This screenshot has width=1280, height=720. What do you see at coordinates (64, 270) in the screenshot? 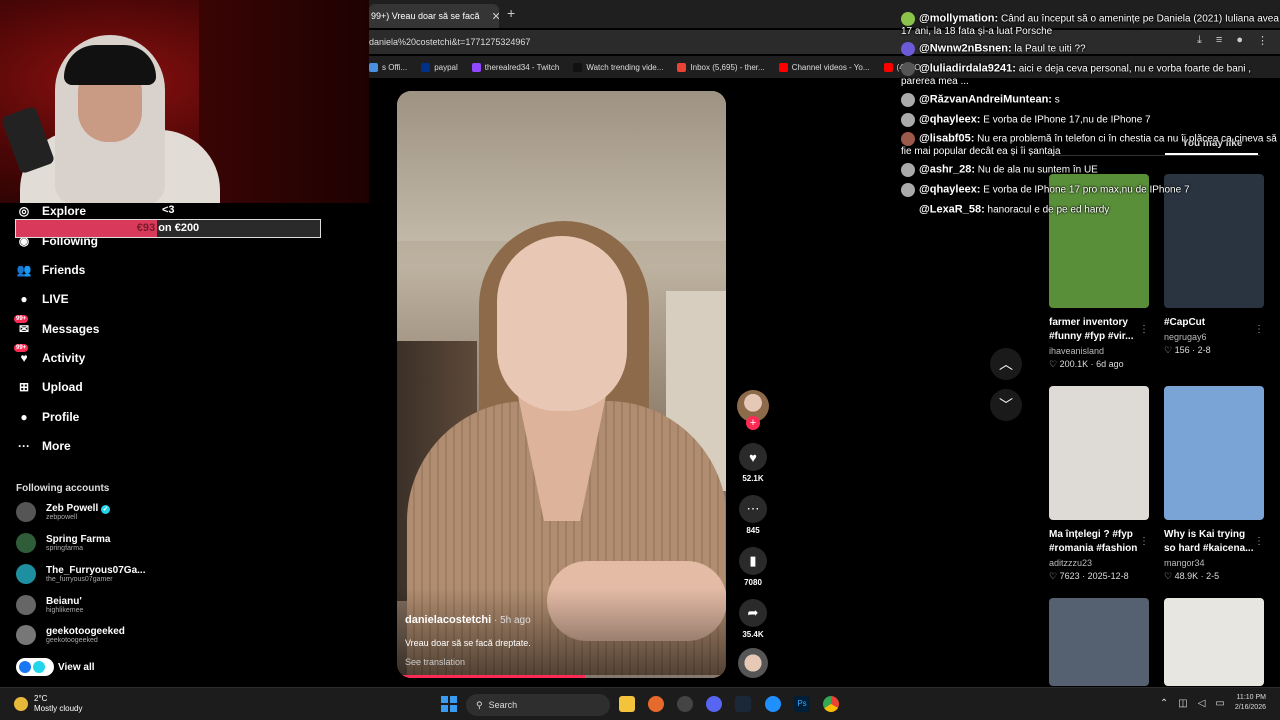
I see `sidebar-item-label: Friends` at bounding box center [64, 270].